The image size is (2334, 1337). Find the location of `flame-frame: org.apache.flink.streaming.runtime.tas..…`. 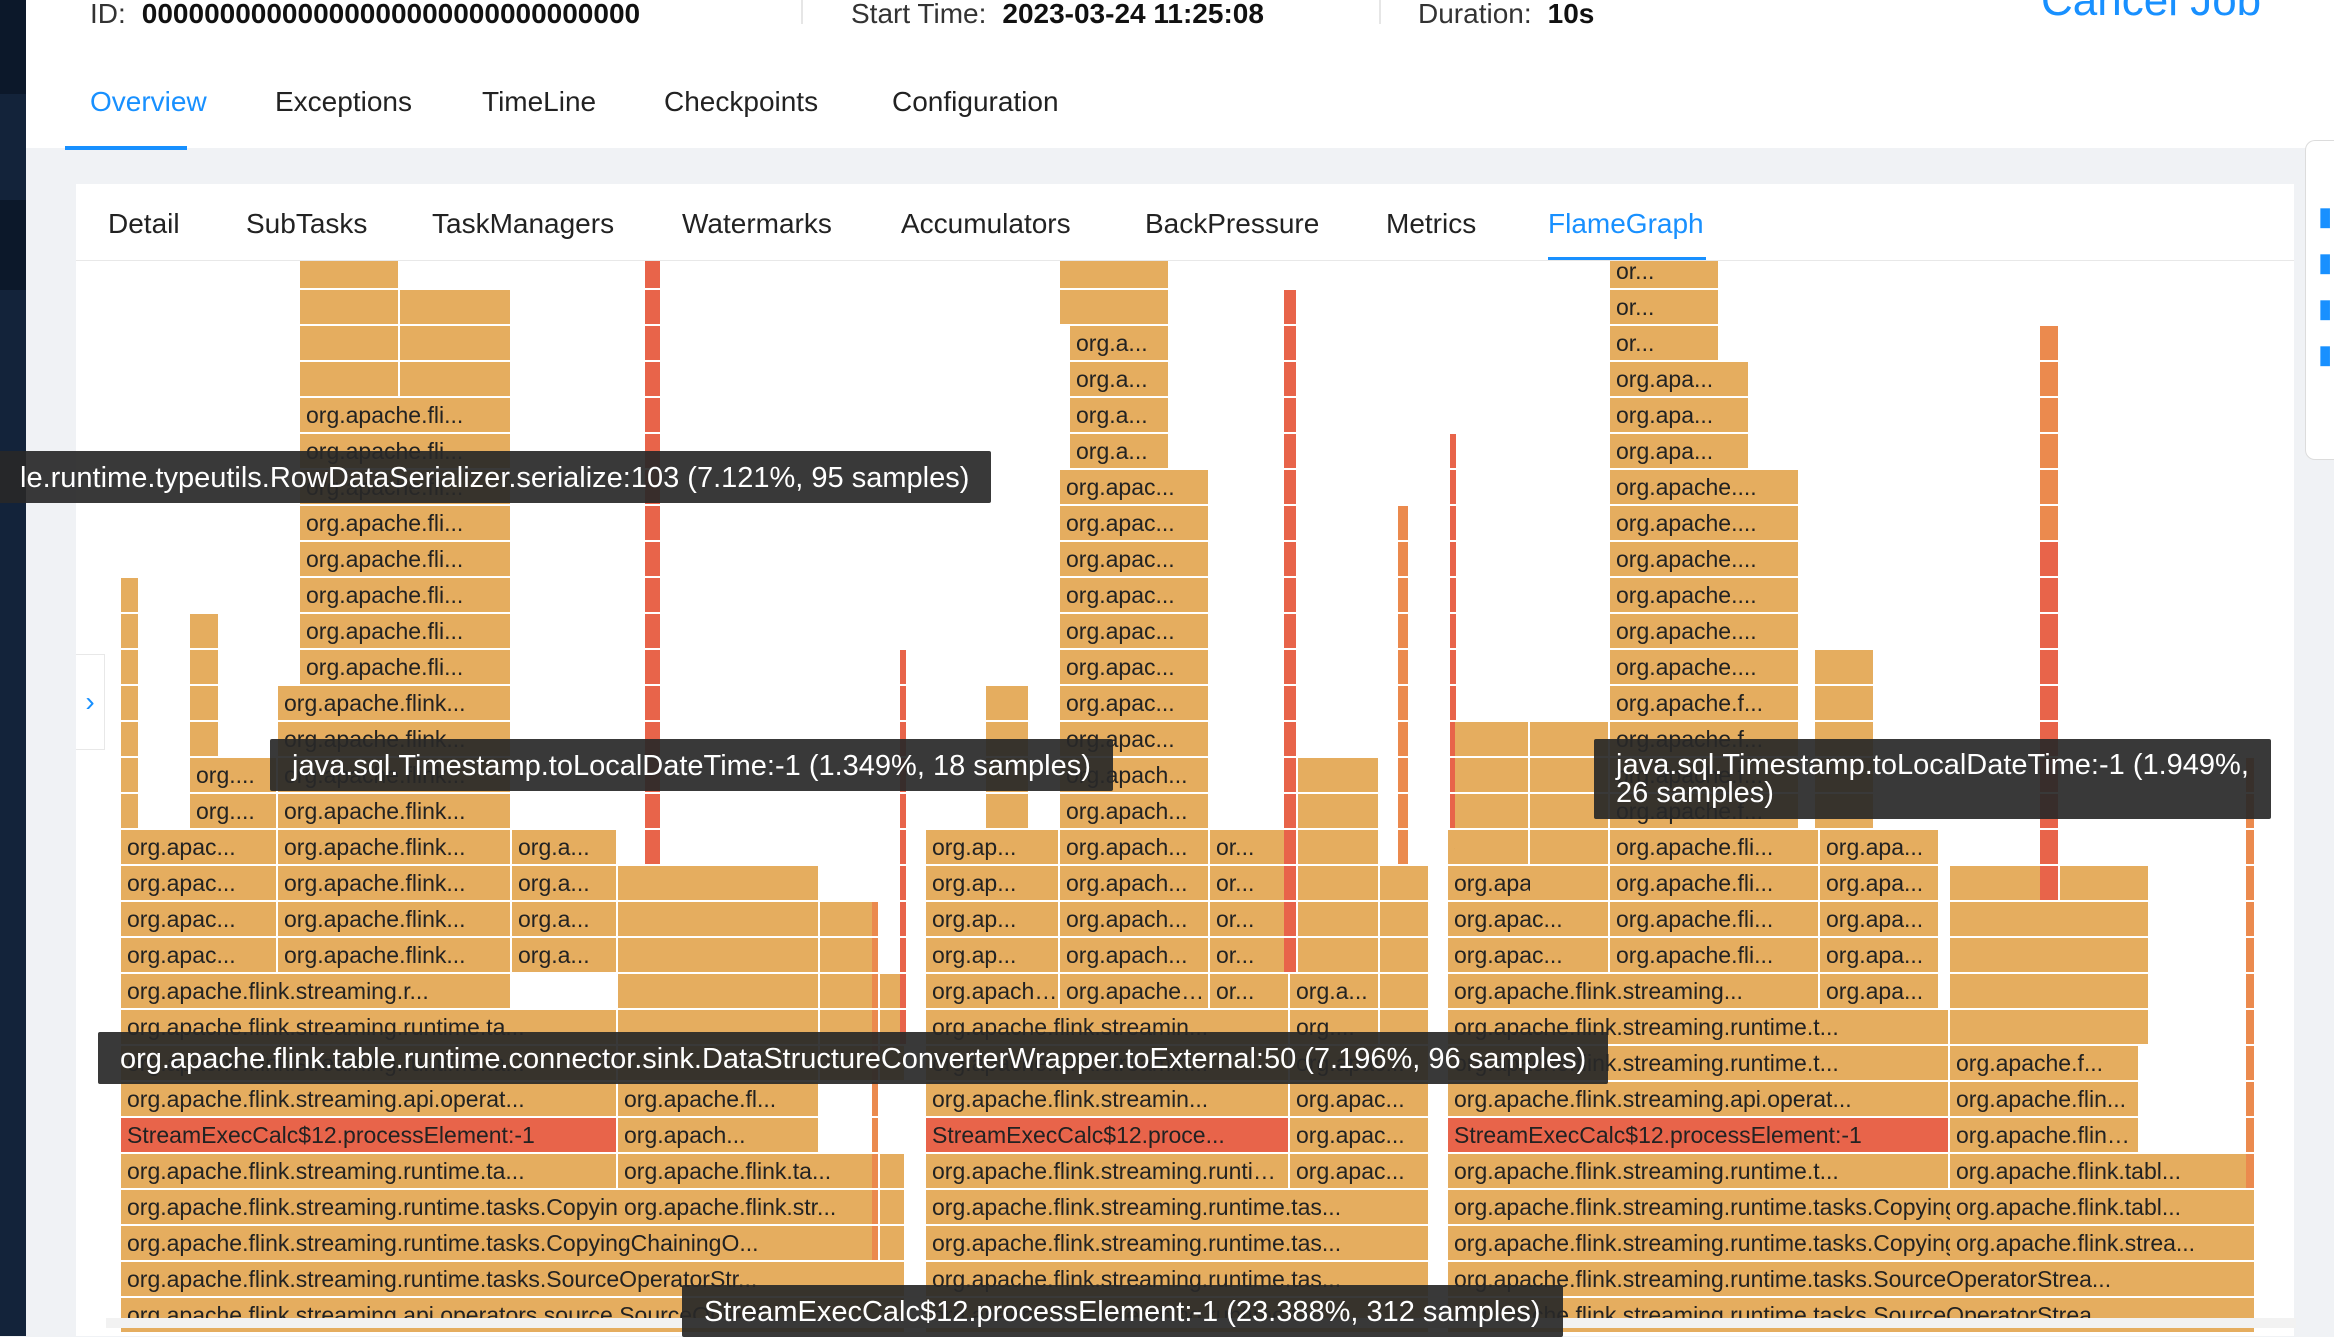

flame-frame: org.apache.flink.streaming.runtime.tas..… is located at coordinates (1178, 1208).